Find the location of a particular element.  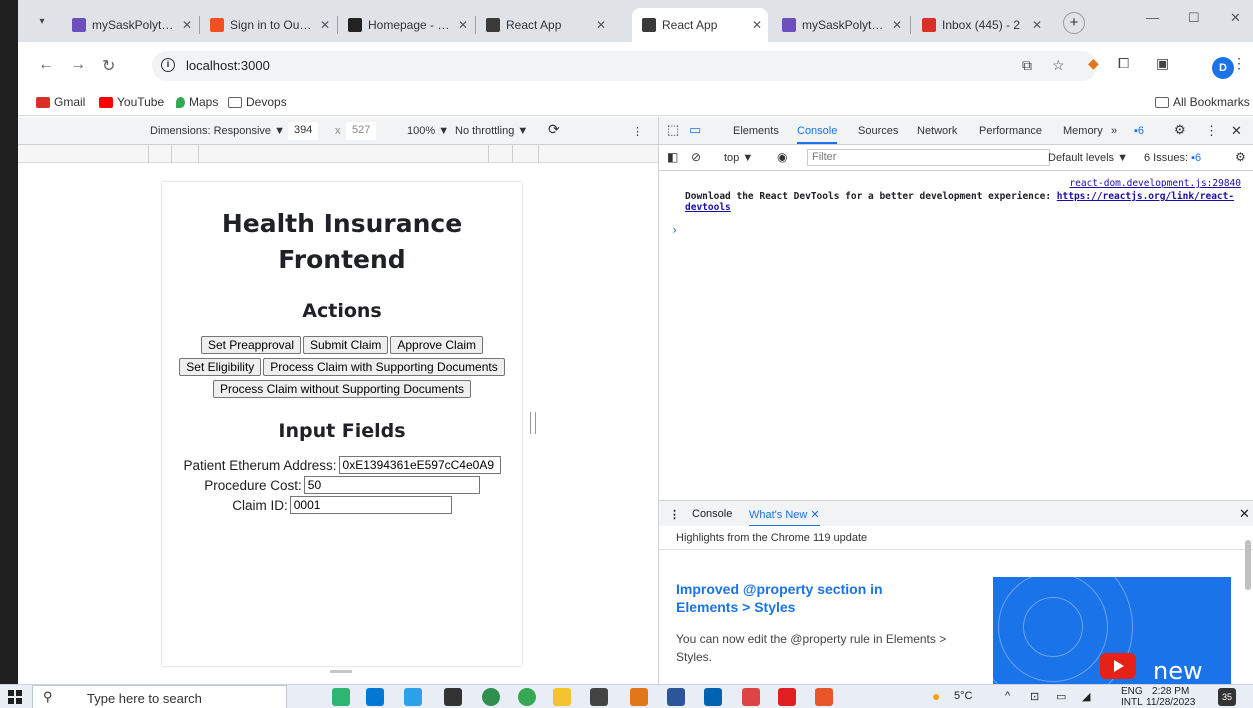

devtools-menu-icon: ⋮ is located at coordinates (1211, 131).